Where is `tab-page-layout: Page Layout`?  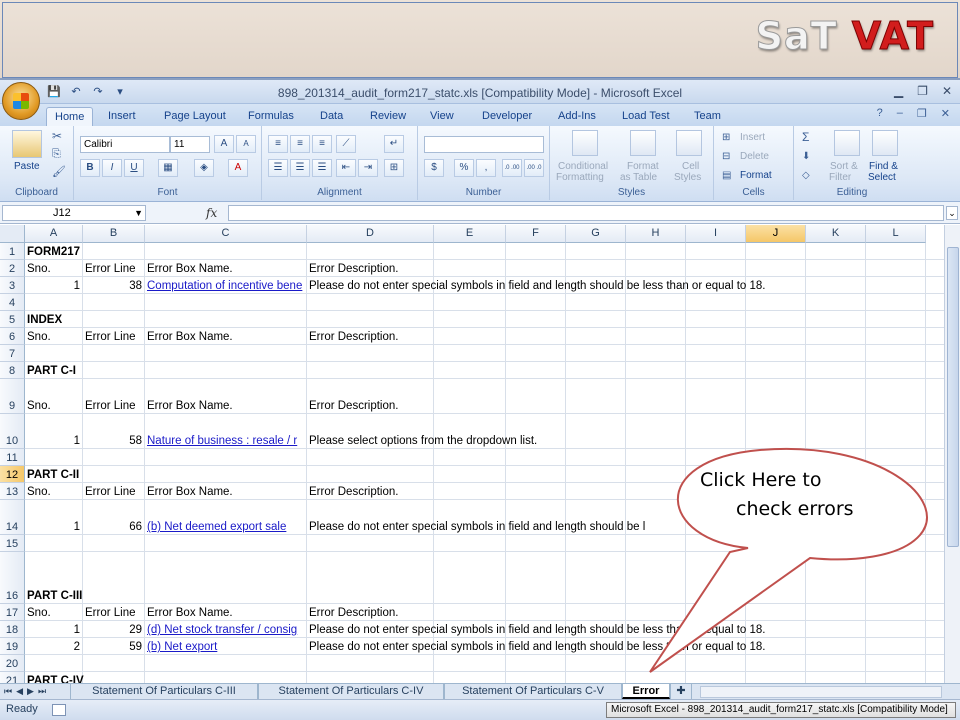 tab-page-layout: Page Layout is located at coordinates (195, 116).